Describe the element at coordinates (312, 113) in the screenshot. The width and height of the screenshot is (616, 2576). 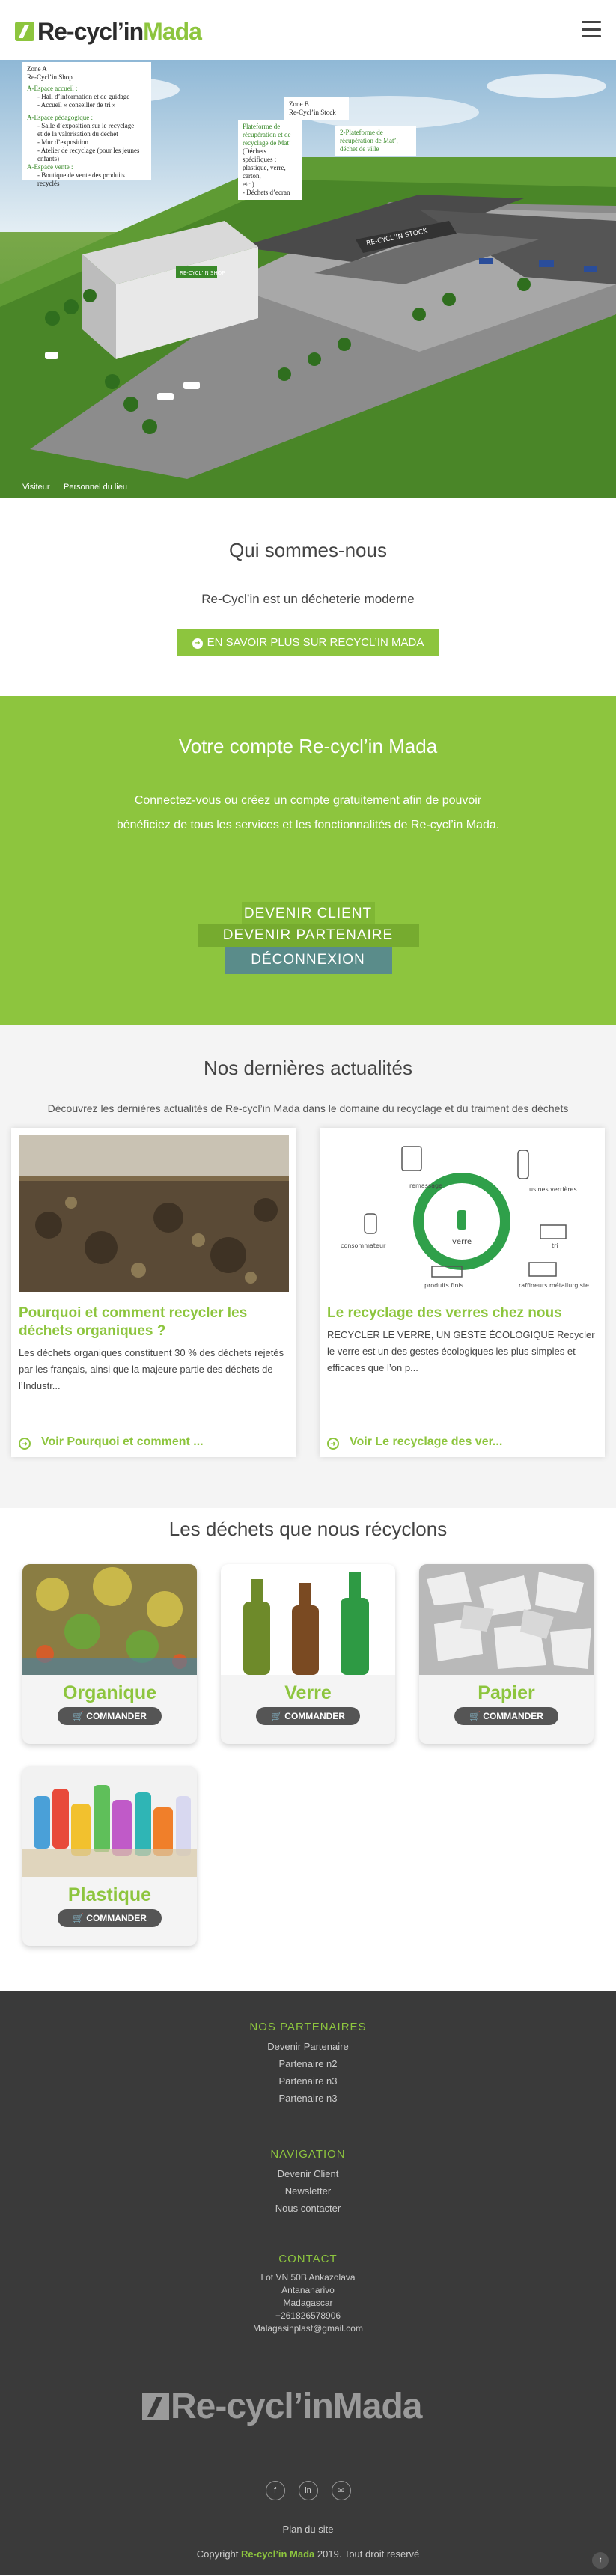
I see `zone-b-sub: Re-Cycl’in Stock` at that location.